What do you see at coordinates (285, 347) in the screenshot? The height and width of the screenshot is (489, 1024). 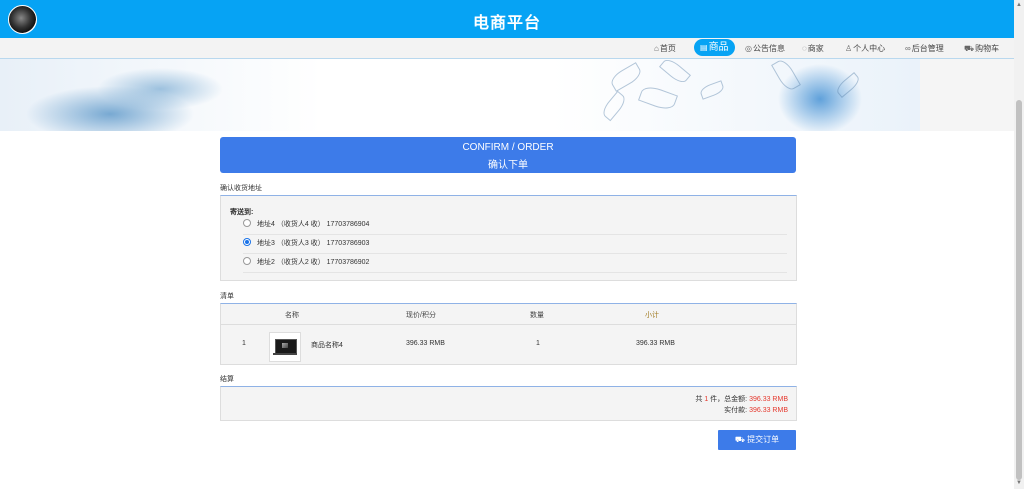 I see `product-thumbnail` at bounding box center [285, 347].